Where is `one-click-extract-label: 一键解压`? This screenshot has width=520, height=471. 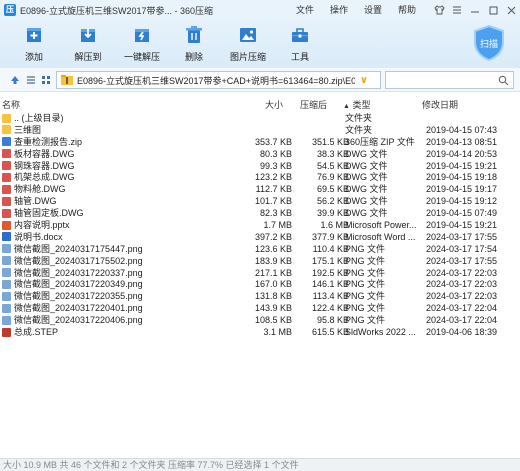
one-click-extract-label: 一键解压 is located at coordinates (141, 57).